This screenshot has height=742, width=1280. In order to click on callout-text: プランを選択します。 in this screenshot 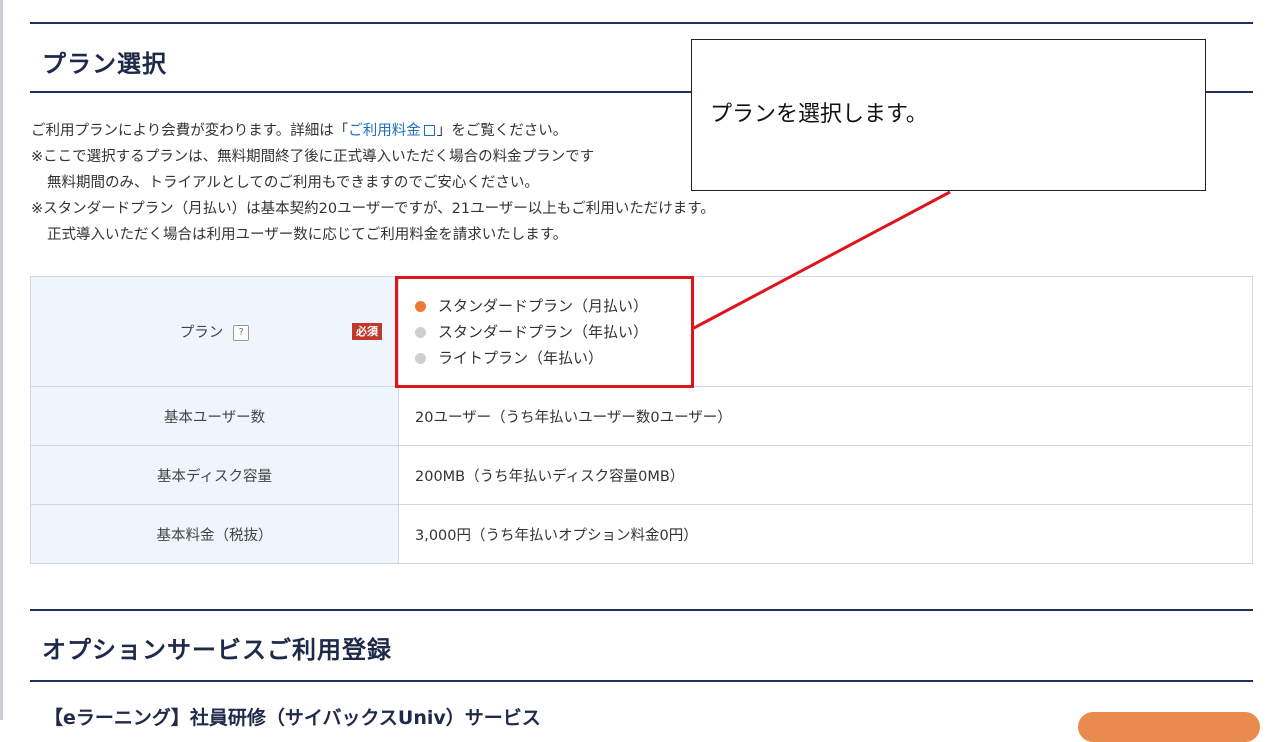, I will do `click(819, 114)`.